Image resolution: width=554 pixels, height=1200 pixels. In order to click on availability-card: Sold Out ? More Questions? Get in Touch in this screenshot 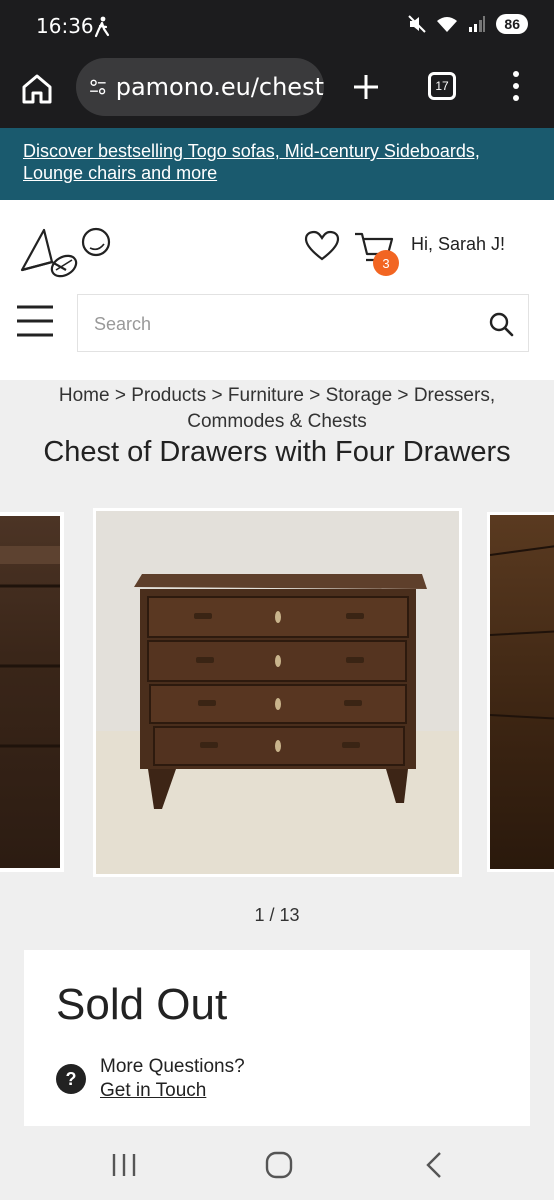, I will do `click(277, 1038)`.